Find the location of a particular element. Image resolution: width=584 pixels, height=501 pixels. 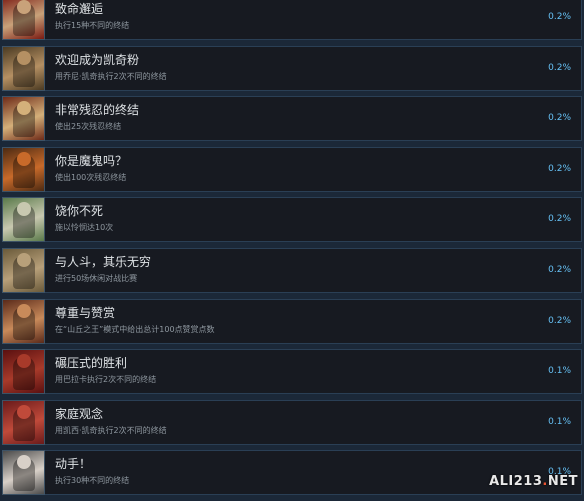

achievement-description: 进行50场休闲对战比赛 is located at coordinates (96, 278).